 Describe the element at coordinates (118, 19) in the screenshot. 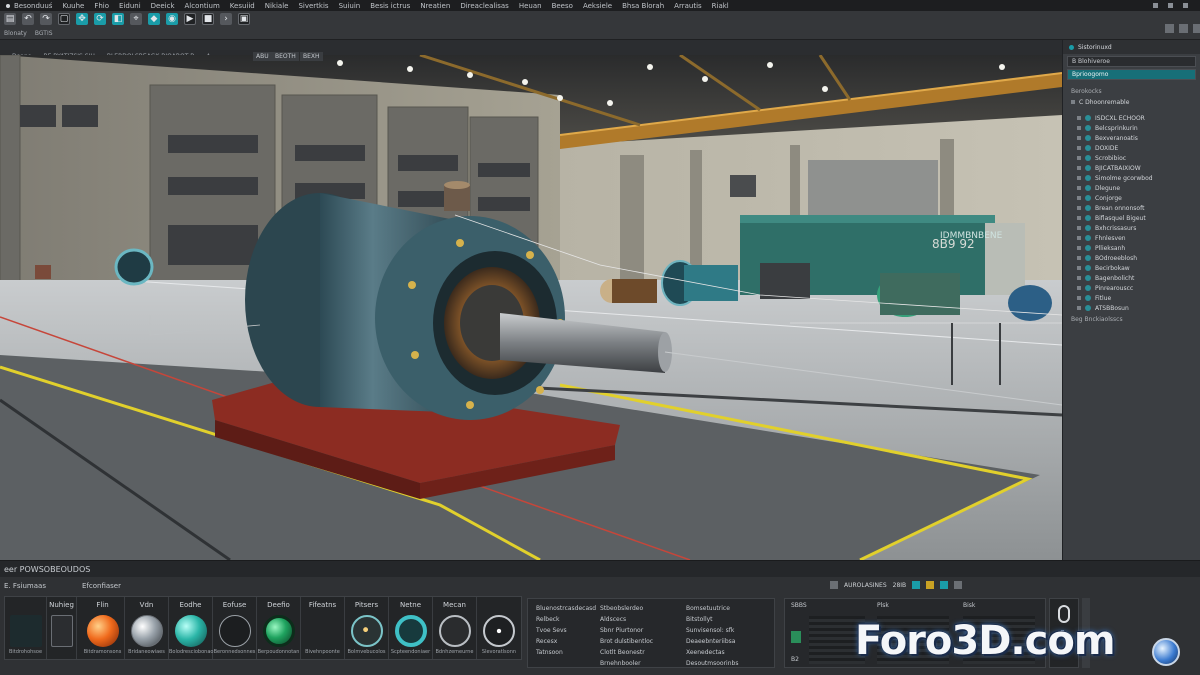

I see `scale-icon: ◧` at that location.